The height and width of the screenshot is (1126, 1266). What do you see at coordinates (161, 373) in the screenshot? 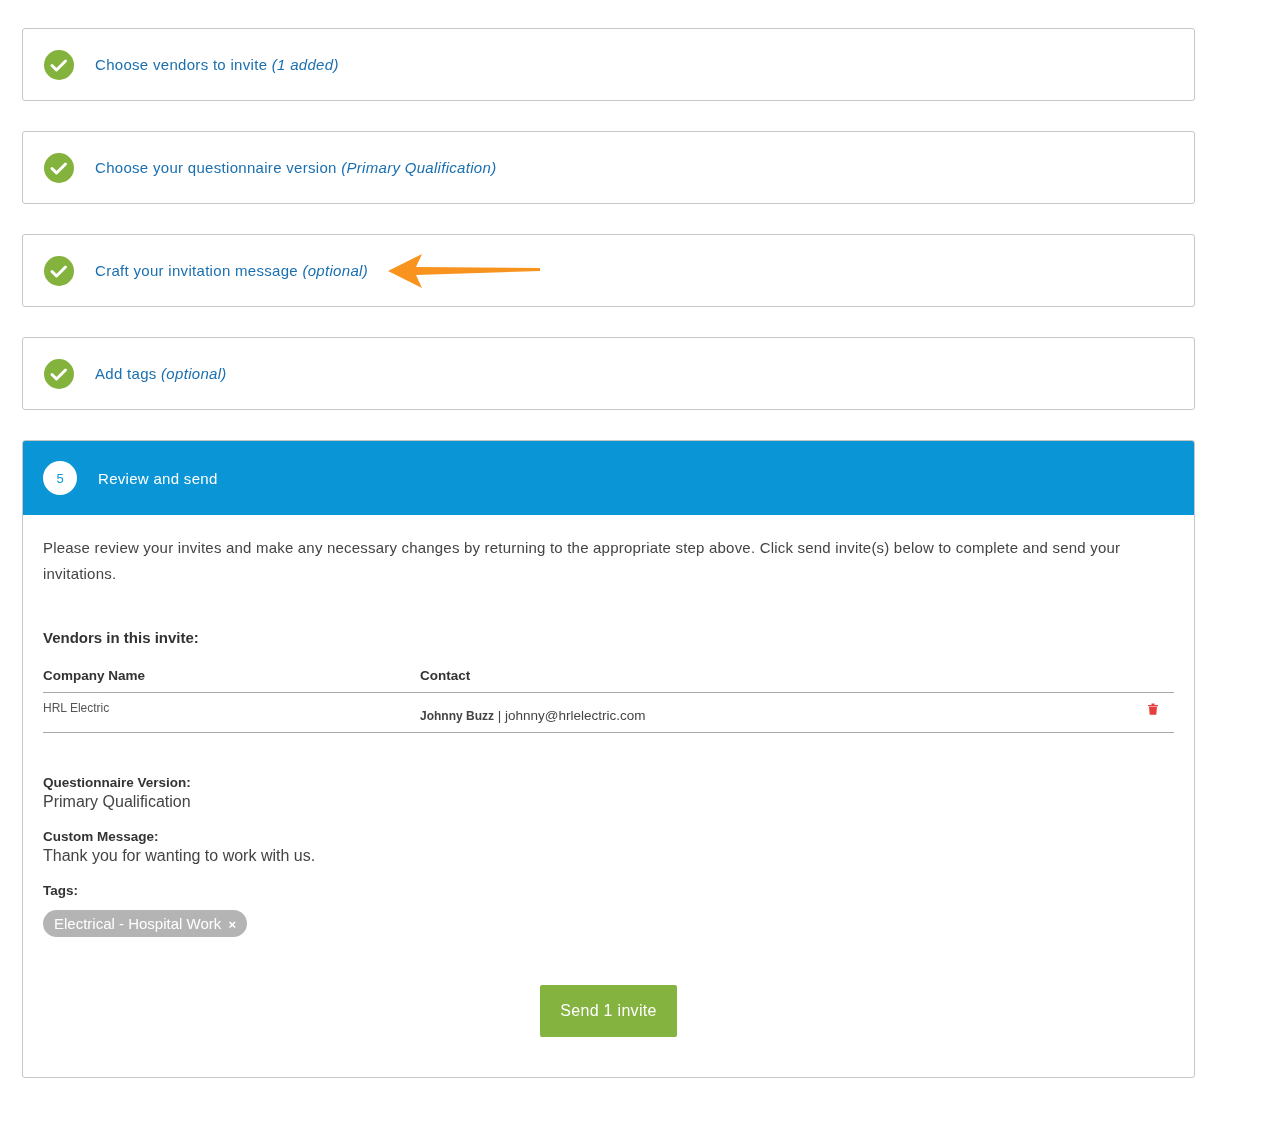
I see `step-title: Add tags (optional)` at bounding box center [161, 373].